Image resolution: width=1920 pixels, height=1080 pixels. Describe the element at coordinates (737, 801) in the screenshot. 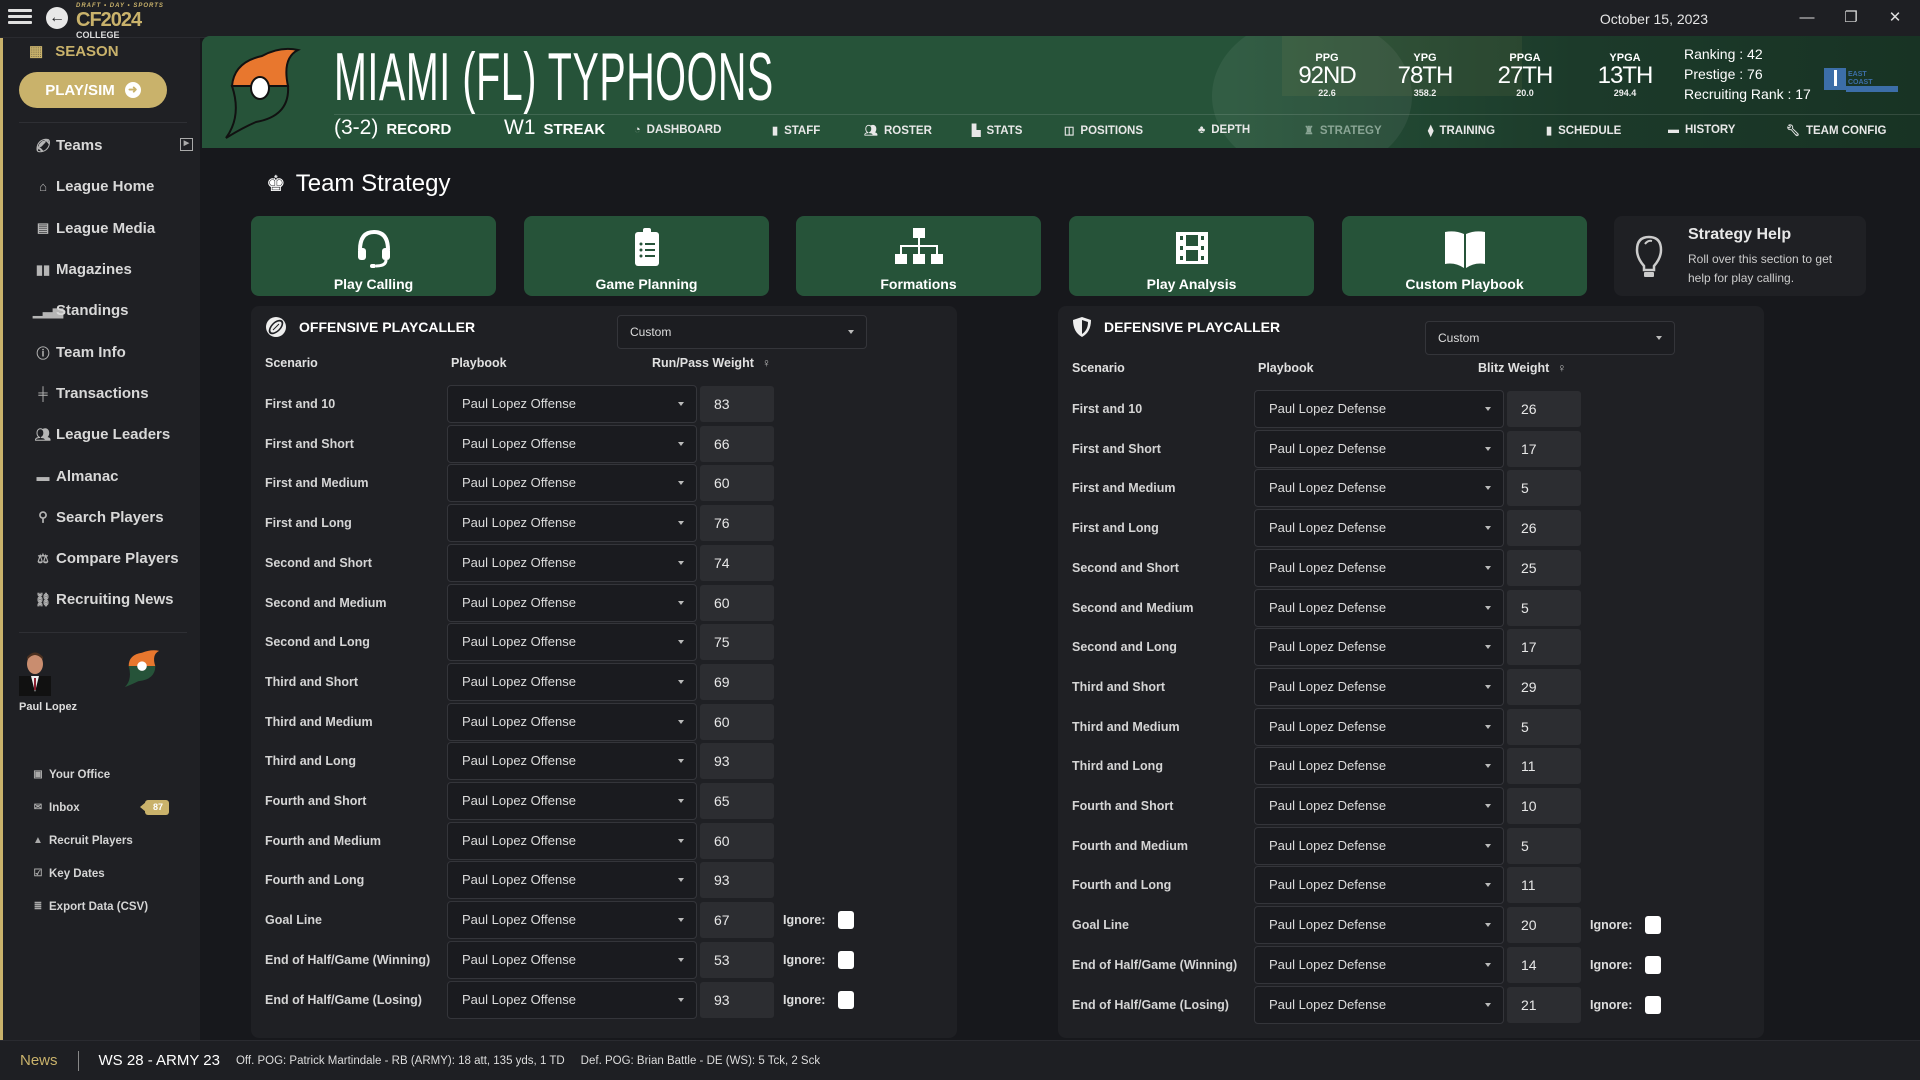

I see `weight-input: 65` at that location.